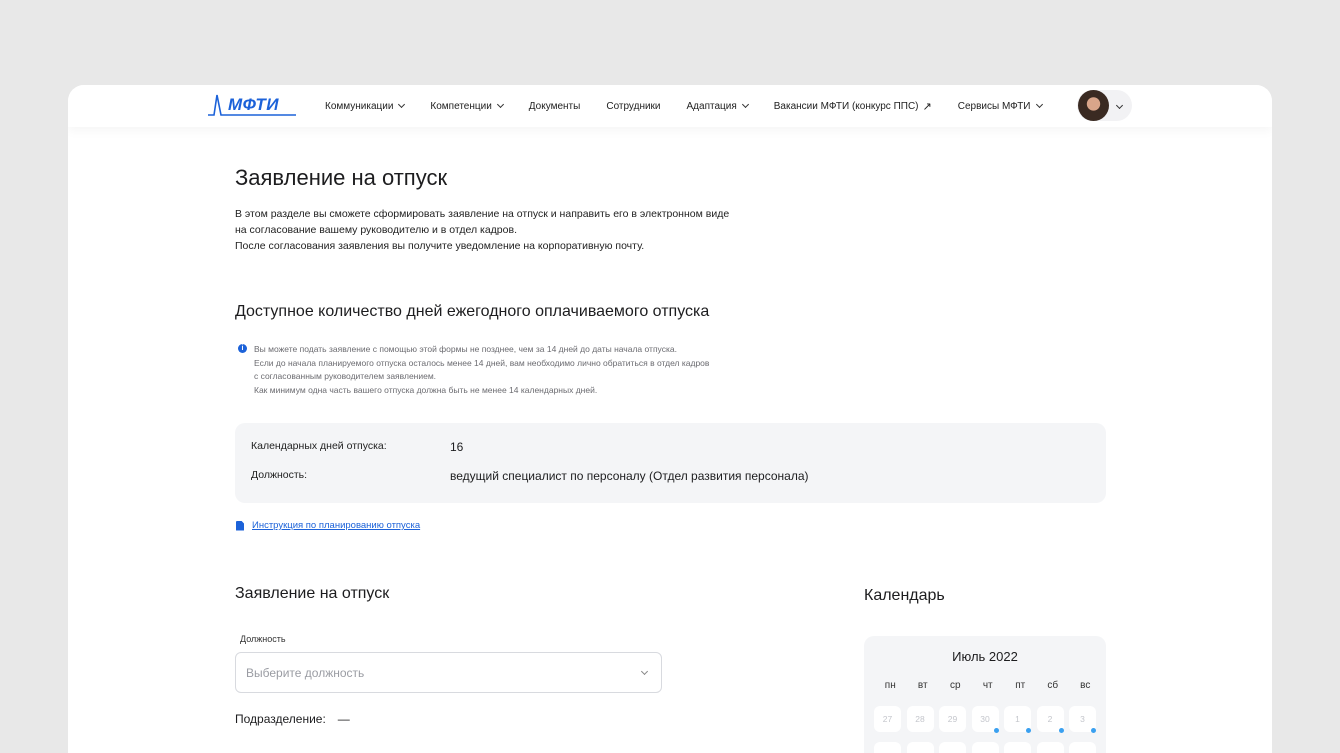  I want to click on department-value: —, so click(343, 719).